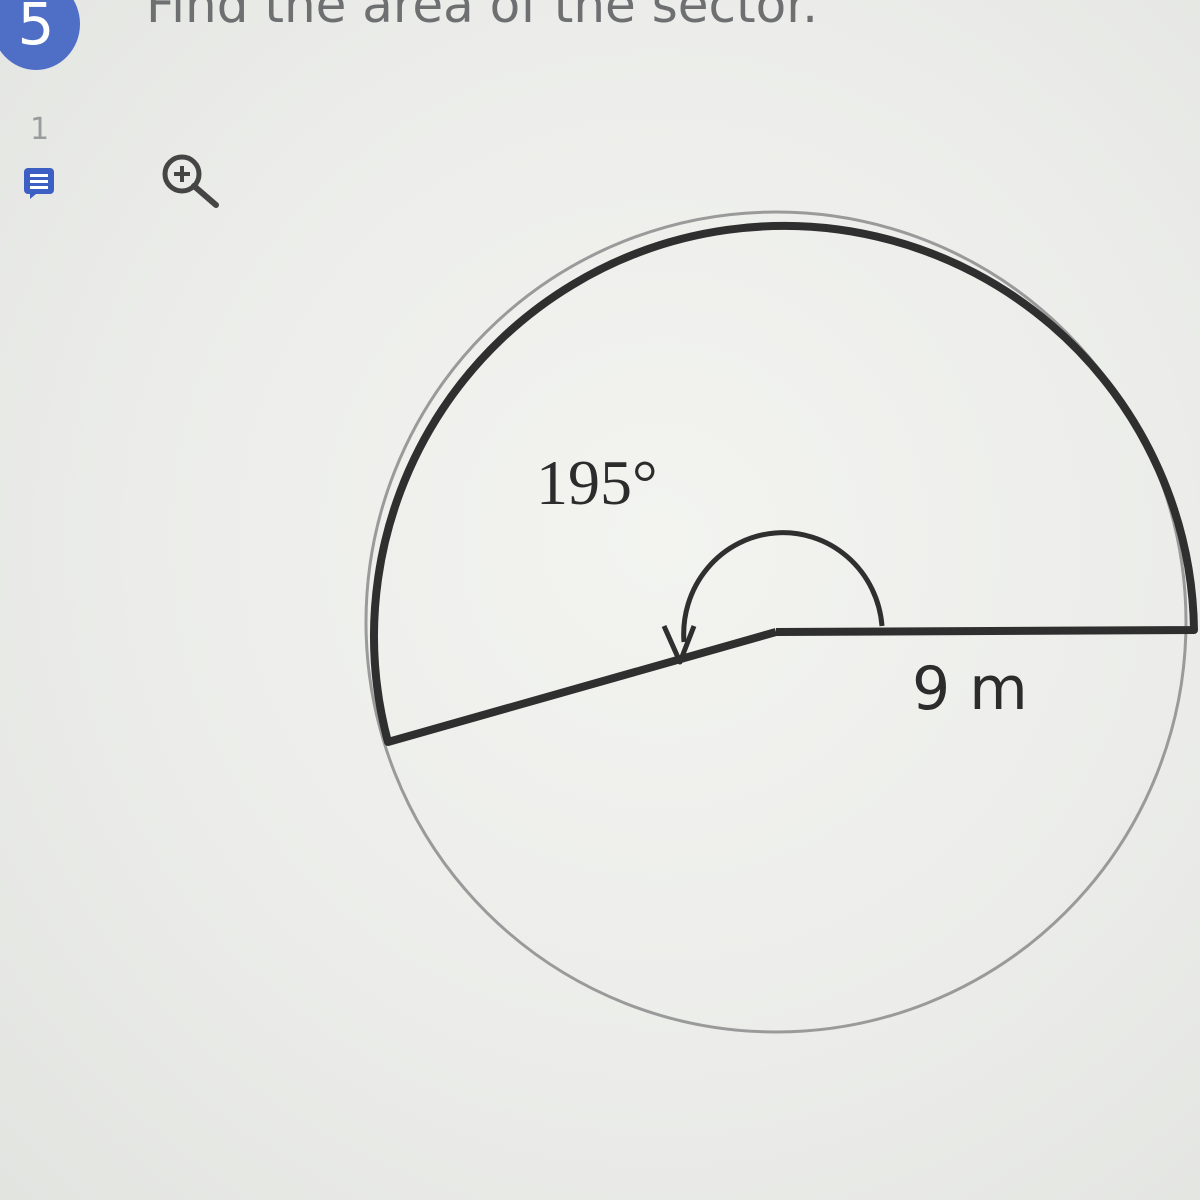 The width and height of the screenshot is (1200, 1200). Describe the element at coordinates (783, 586) in the screenshot. I see `angle-arc` at that location.